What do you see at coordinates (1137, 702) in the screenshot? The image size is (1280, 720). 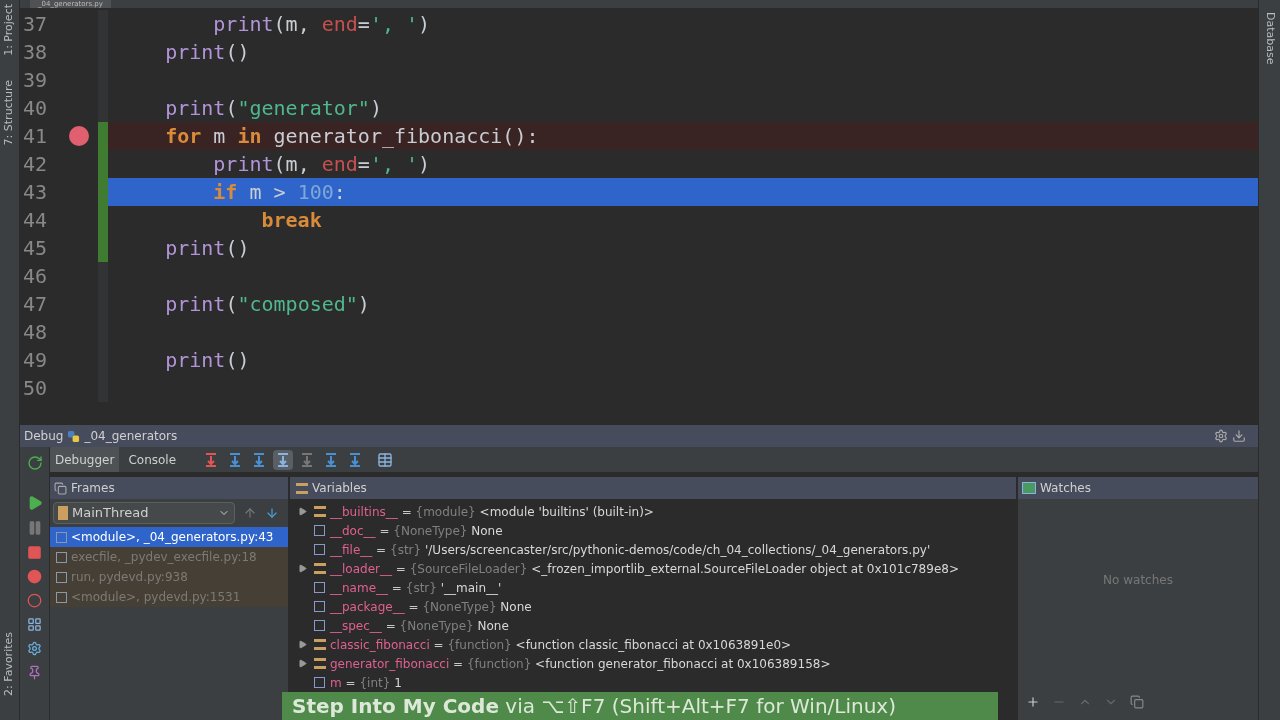 I see `copy-icon` at bounding box center [1137, 702].